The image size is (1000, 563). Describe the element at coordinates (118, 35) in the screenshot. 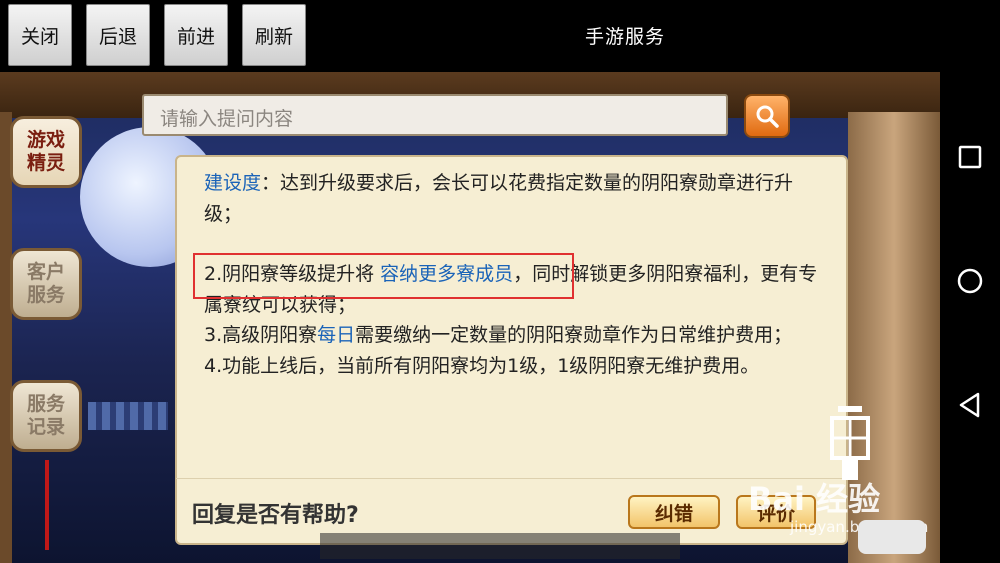

I see `back-button: 后退` at that location.